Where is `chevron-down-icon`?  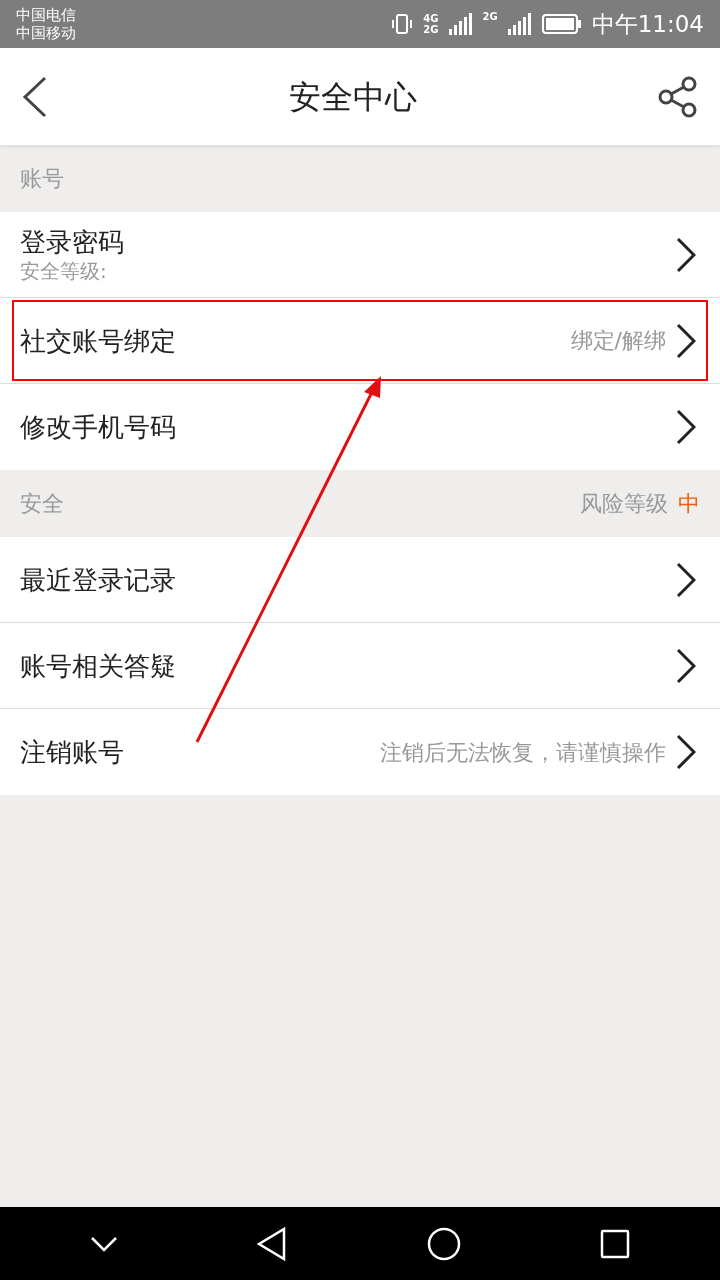
chevron-down-icon is located at coordinates (103, 1243).